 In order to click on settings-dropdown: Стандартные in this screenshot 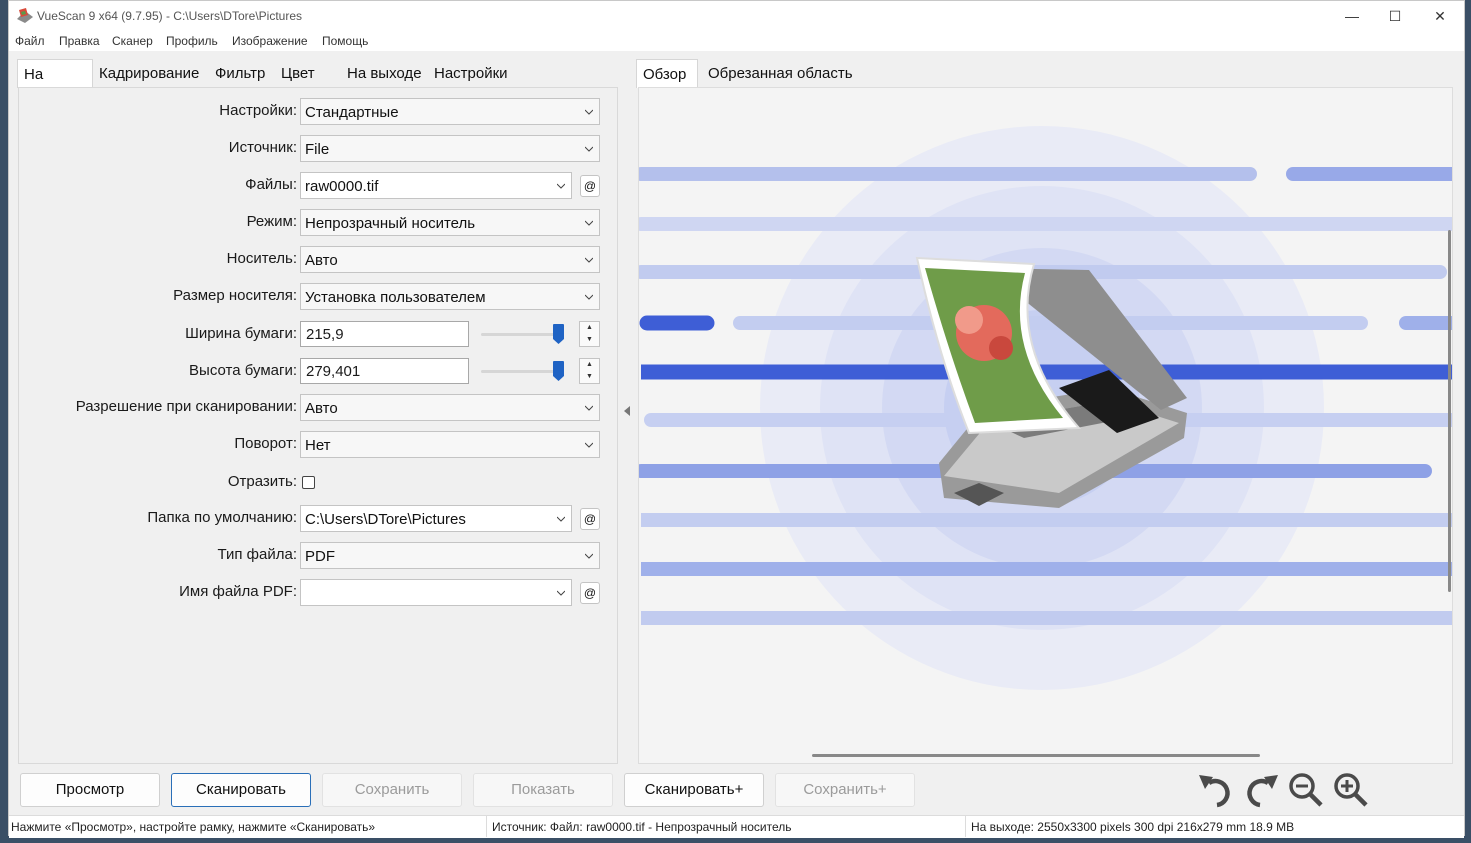, I will do `click(450, 111)`.